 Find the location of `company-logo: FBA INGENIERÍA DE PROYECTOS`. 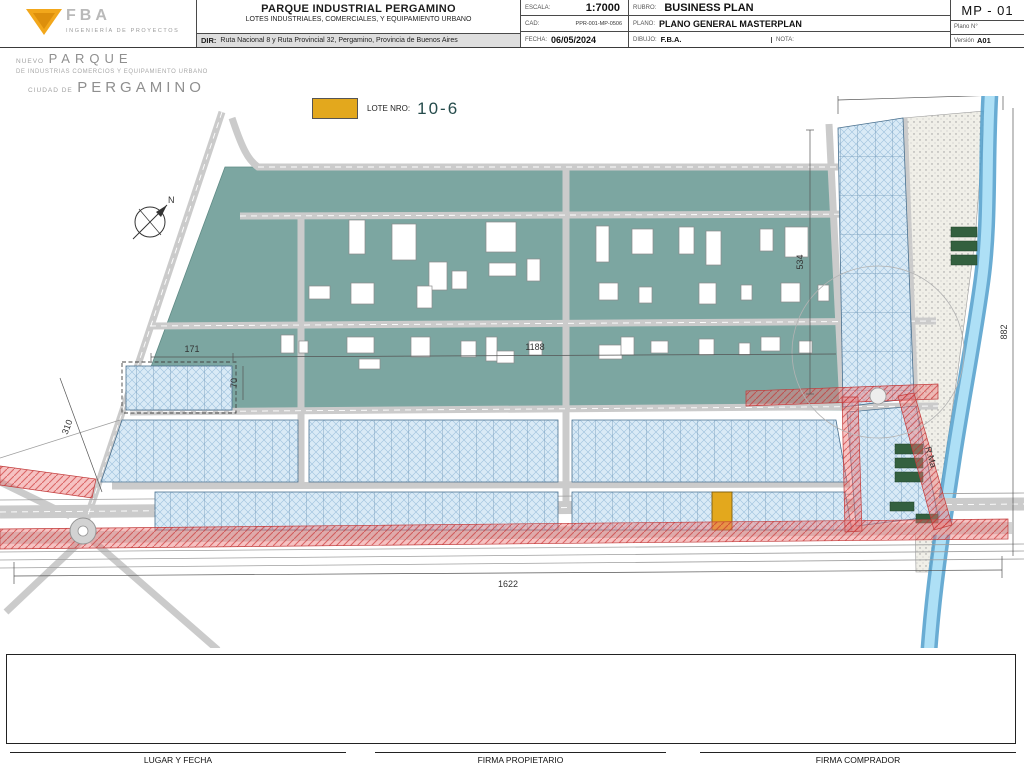

company-logo: FBA INGENIERÍA DE PROYECTOS is located at coordinates (98, 23).